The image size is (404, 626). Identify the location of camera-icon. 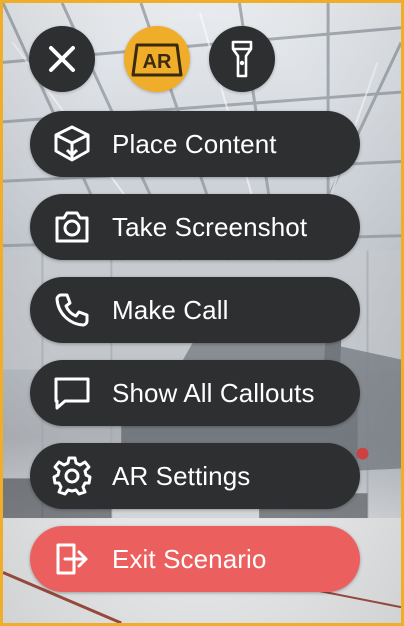
(72, 227).